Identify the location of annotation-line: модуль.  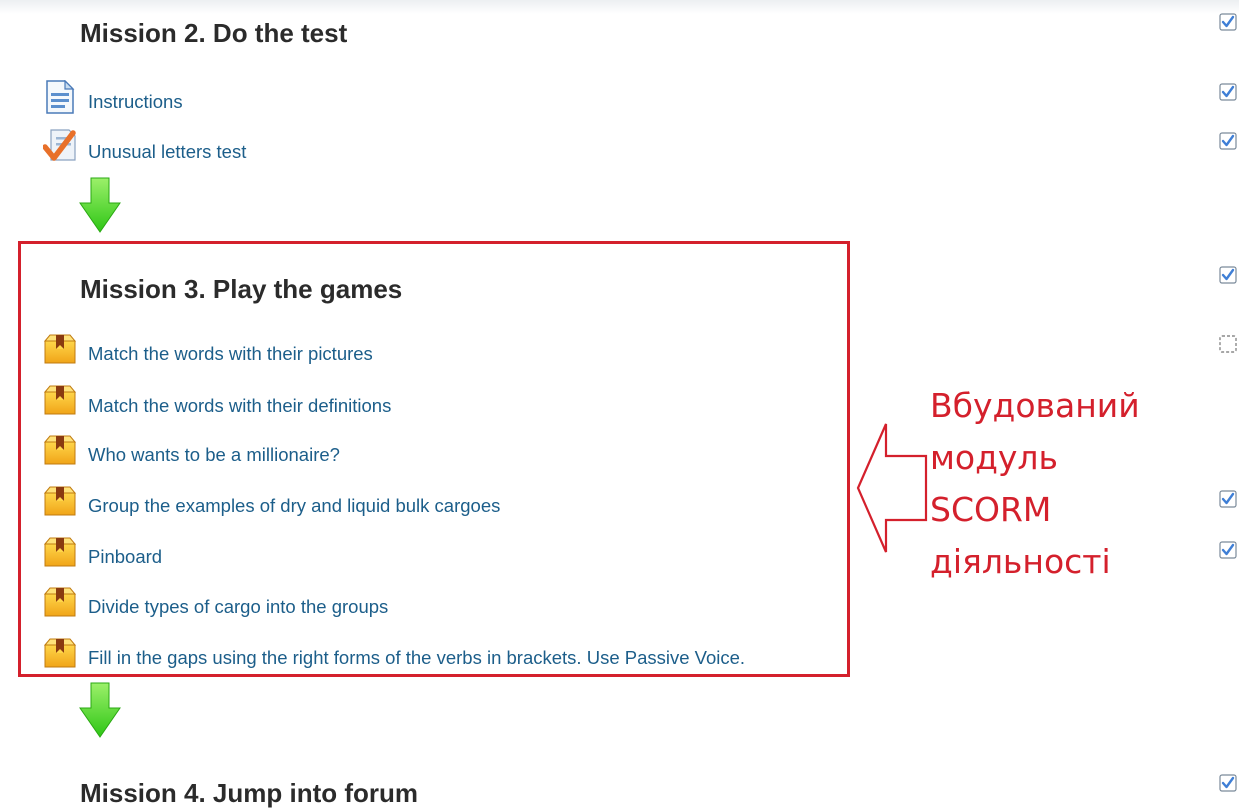
(994, 457).